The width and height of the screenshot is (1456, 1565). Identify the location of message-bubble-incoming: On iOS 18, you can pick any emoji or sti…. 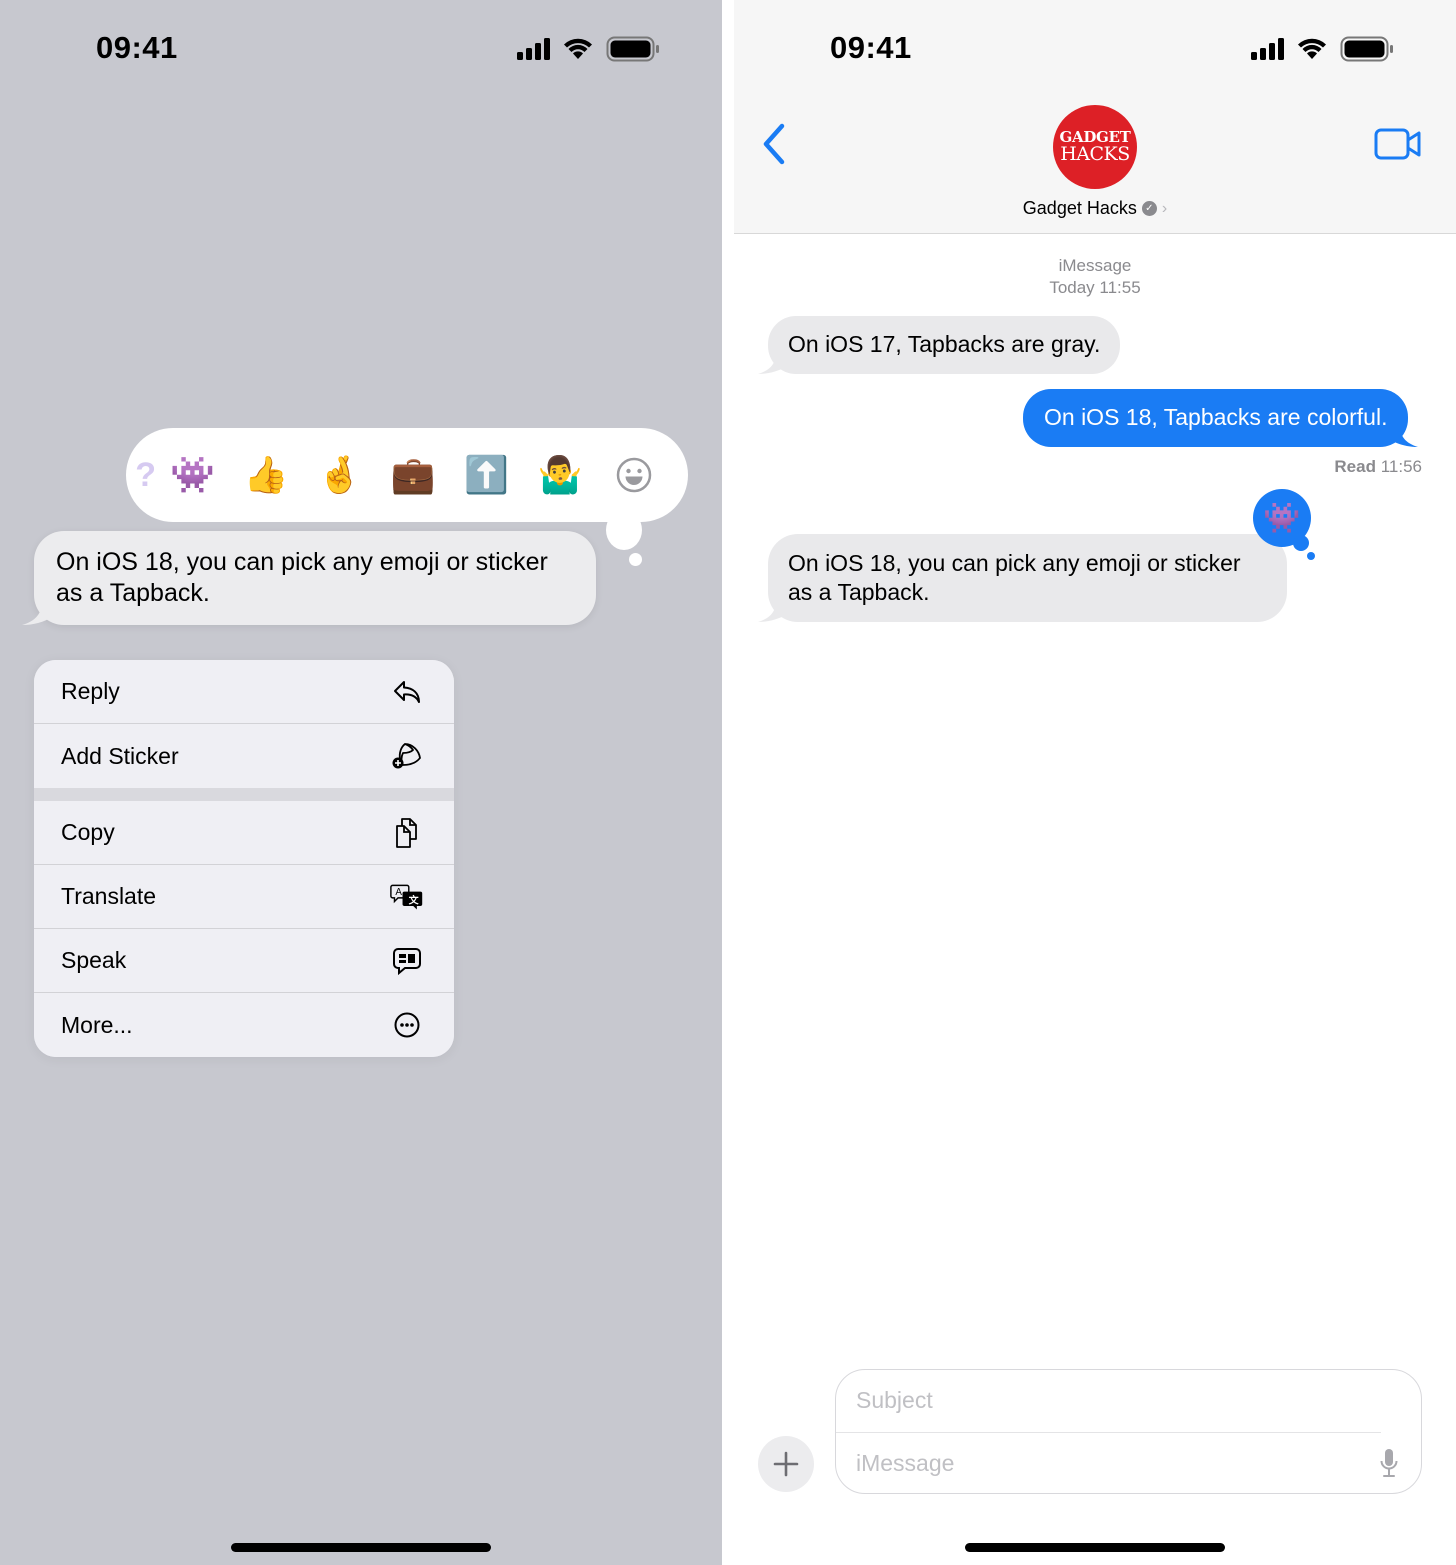
(1022, 578).